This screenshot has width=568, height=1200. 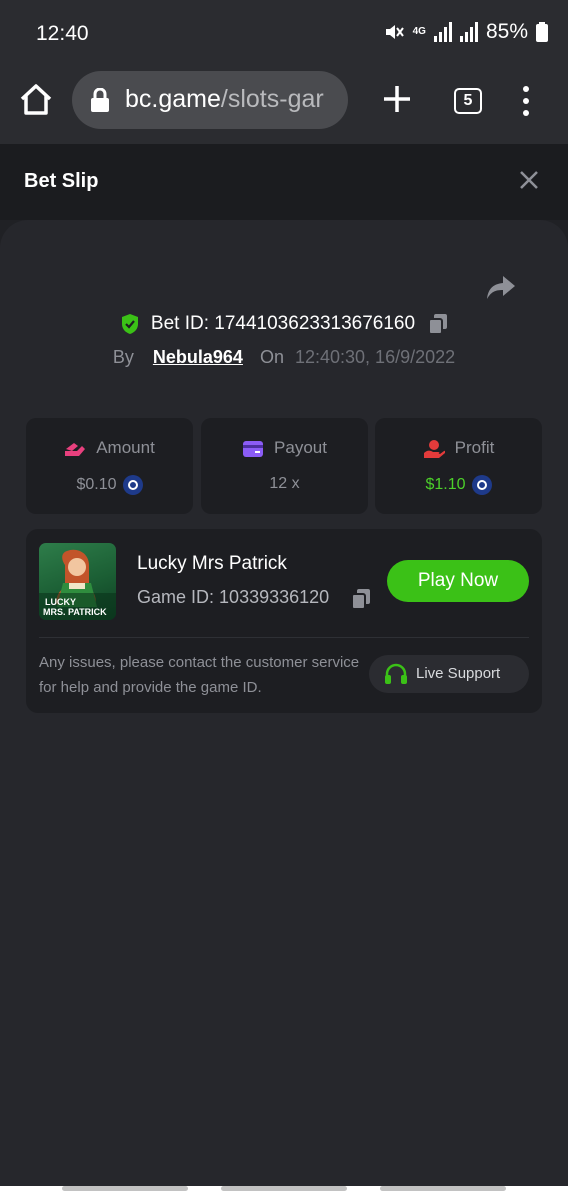 I want to click on home-icon, so click(x=36, y=100).